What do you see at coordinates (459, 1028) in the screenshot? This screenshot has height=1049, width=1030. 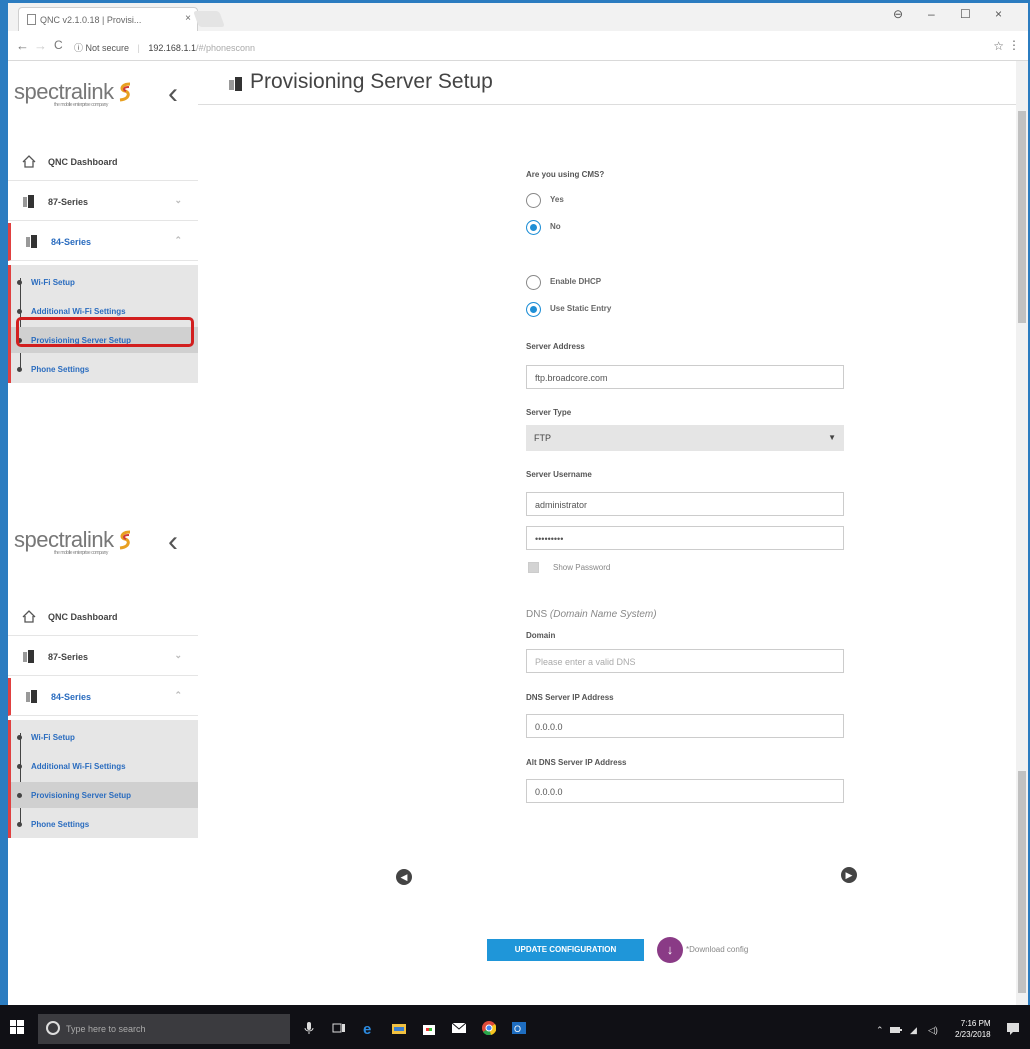 I see `mail-icon` at bounding box center [459, 1028].